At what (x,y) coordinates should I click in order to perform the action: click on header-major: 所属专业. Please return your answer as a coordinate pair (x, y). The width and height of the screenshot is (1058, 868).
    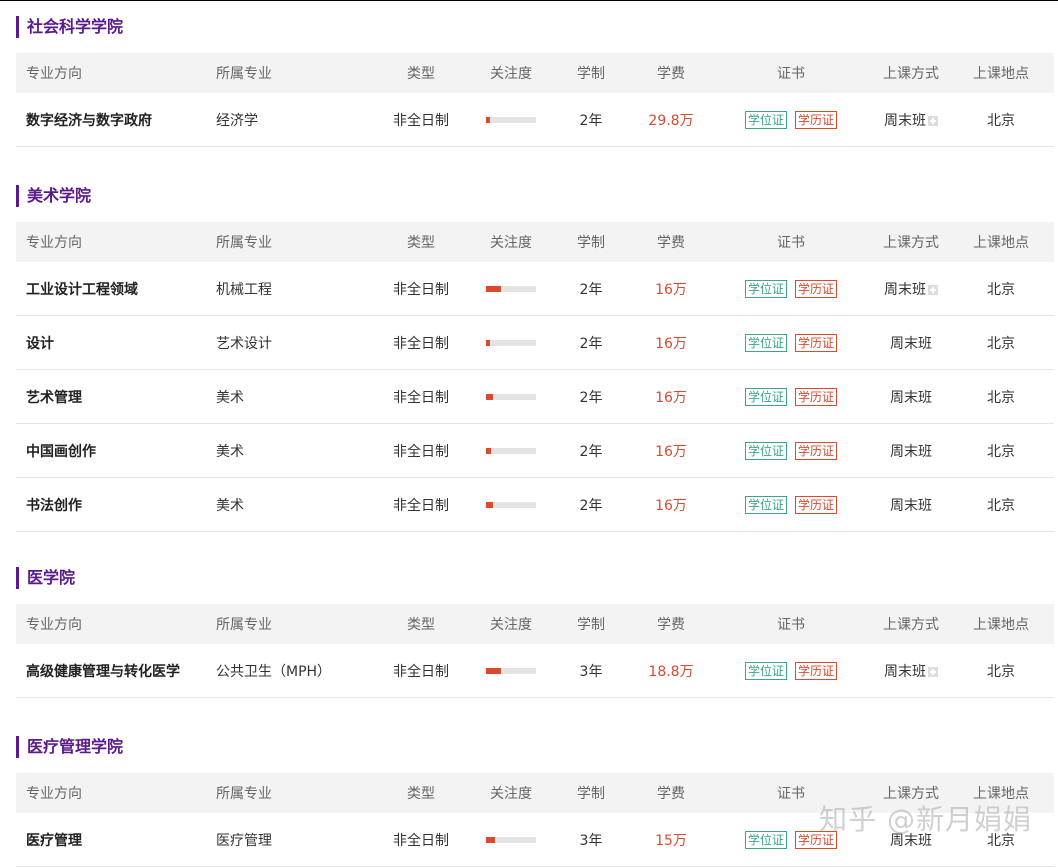
    Looking at the image, I should click on (244, 243).